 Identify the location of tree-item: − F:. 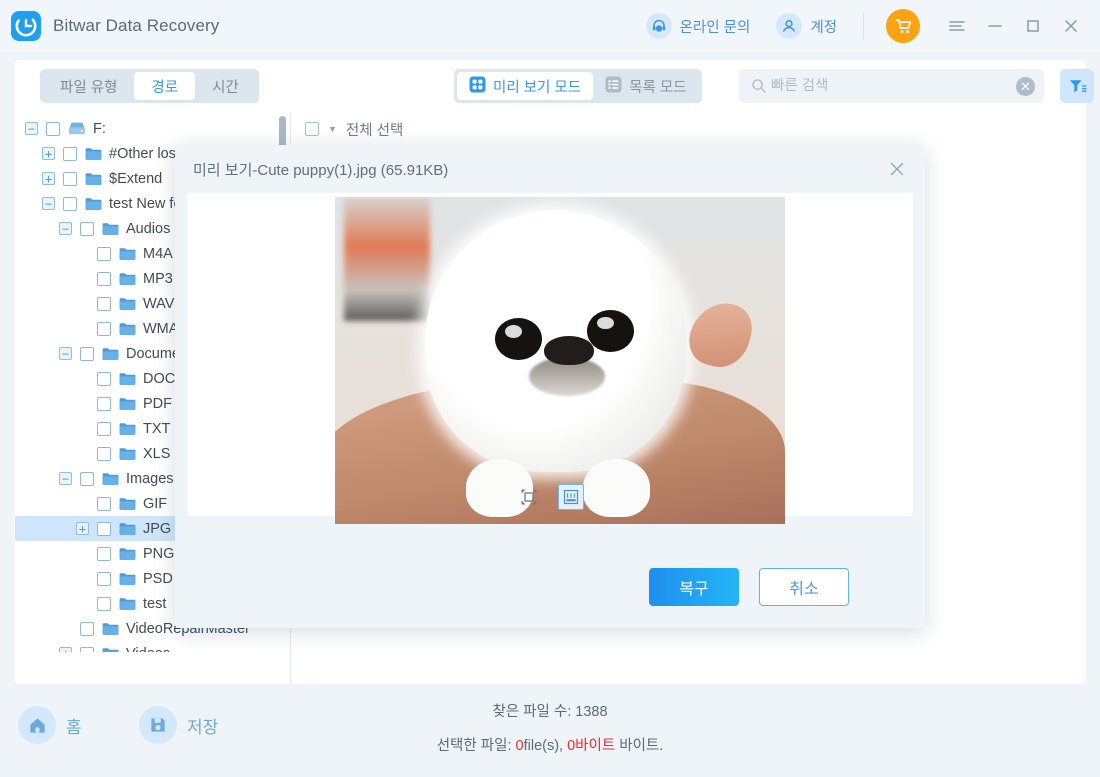
(152, 128).